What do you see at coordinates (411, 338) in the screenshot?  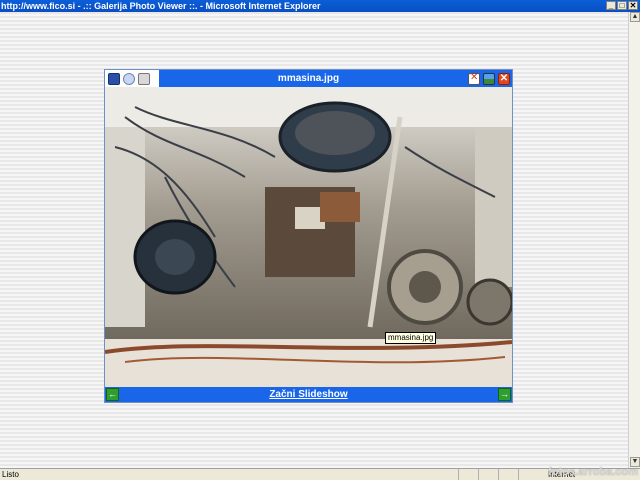 I see `image-tooltip: mmasina.jpg` at bounding box center [411, 338].